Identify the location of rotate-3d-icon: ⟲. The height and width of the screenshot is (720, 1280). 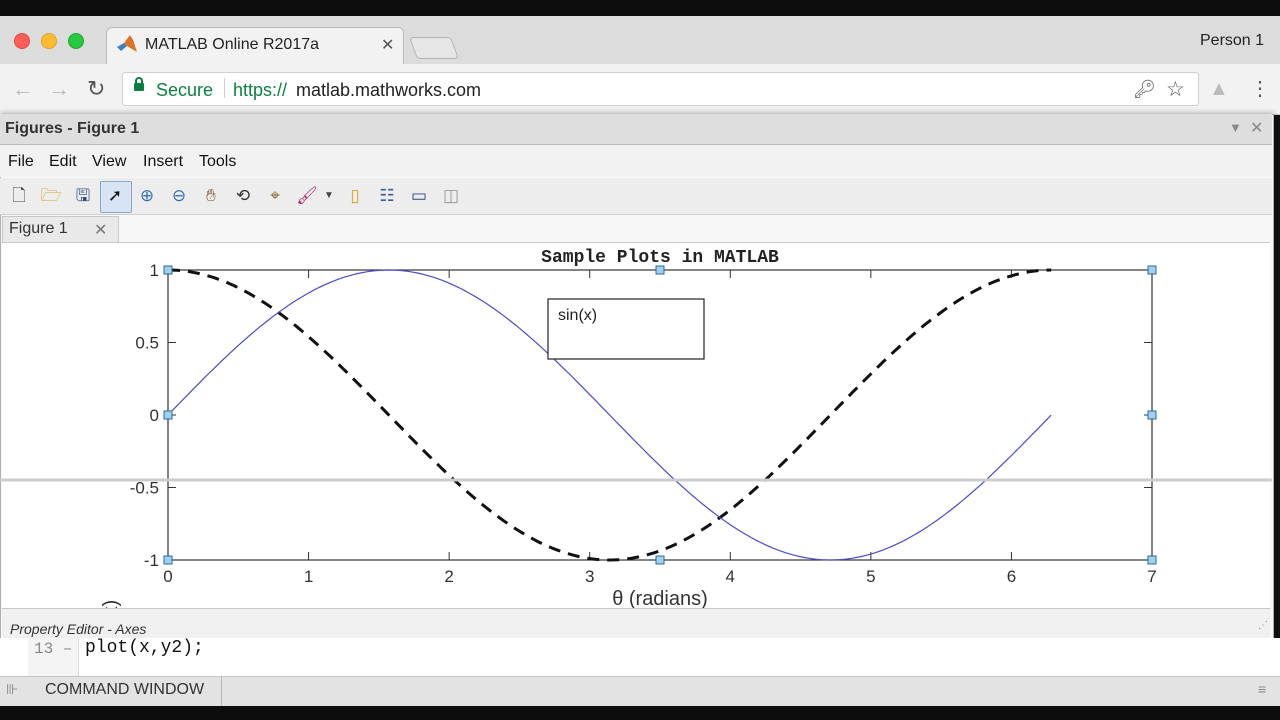
(243, 196).